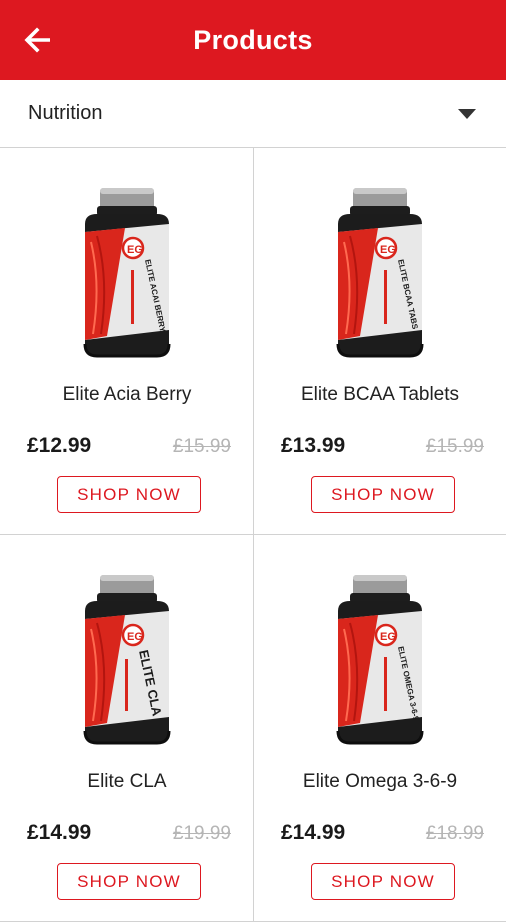 The image size is (506, 922). I want to click on back-button, so click(38, 40).